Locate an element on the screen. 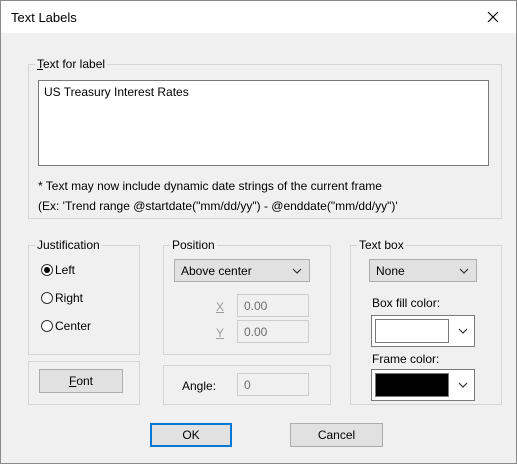 The width and height of the screenshot is (517, 464). close-button is located at coordinates (493, 17).